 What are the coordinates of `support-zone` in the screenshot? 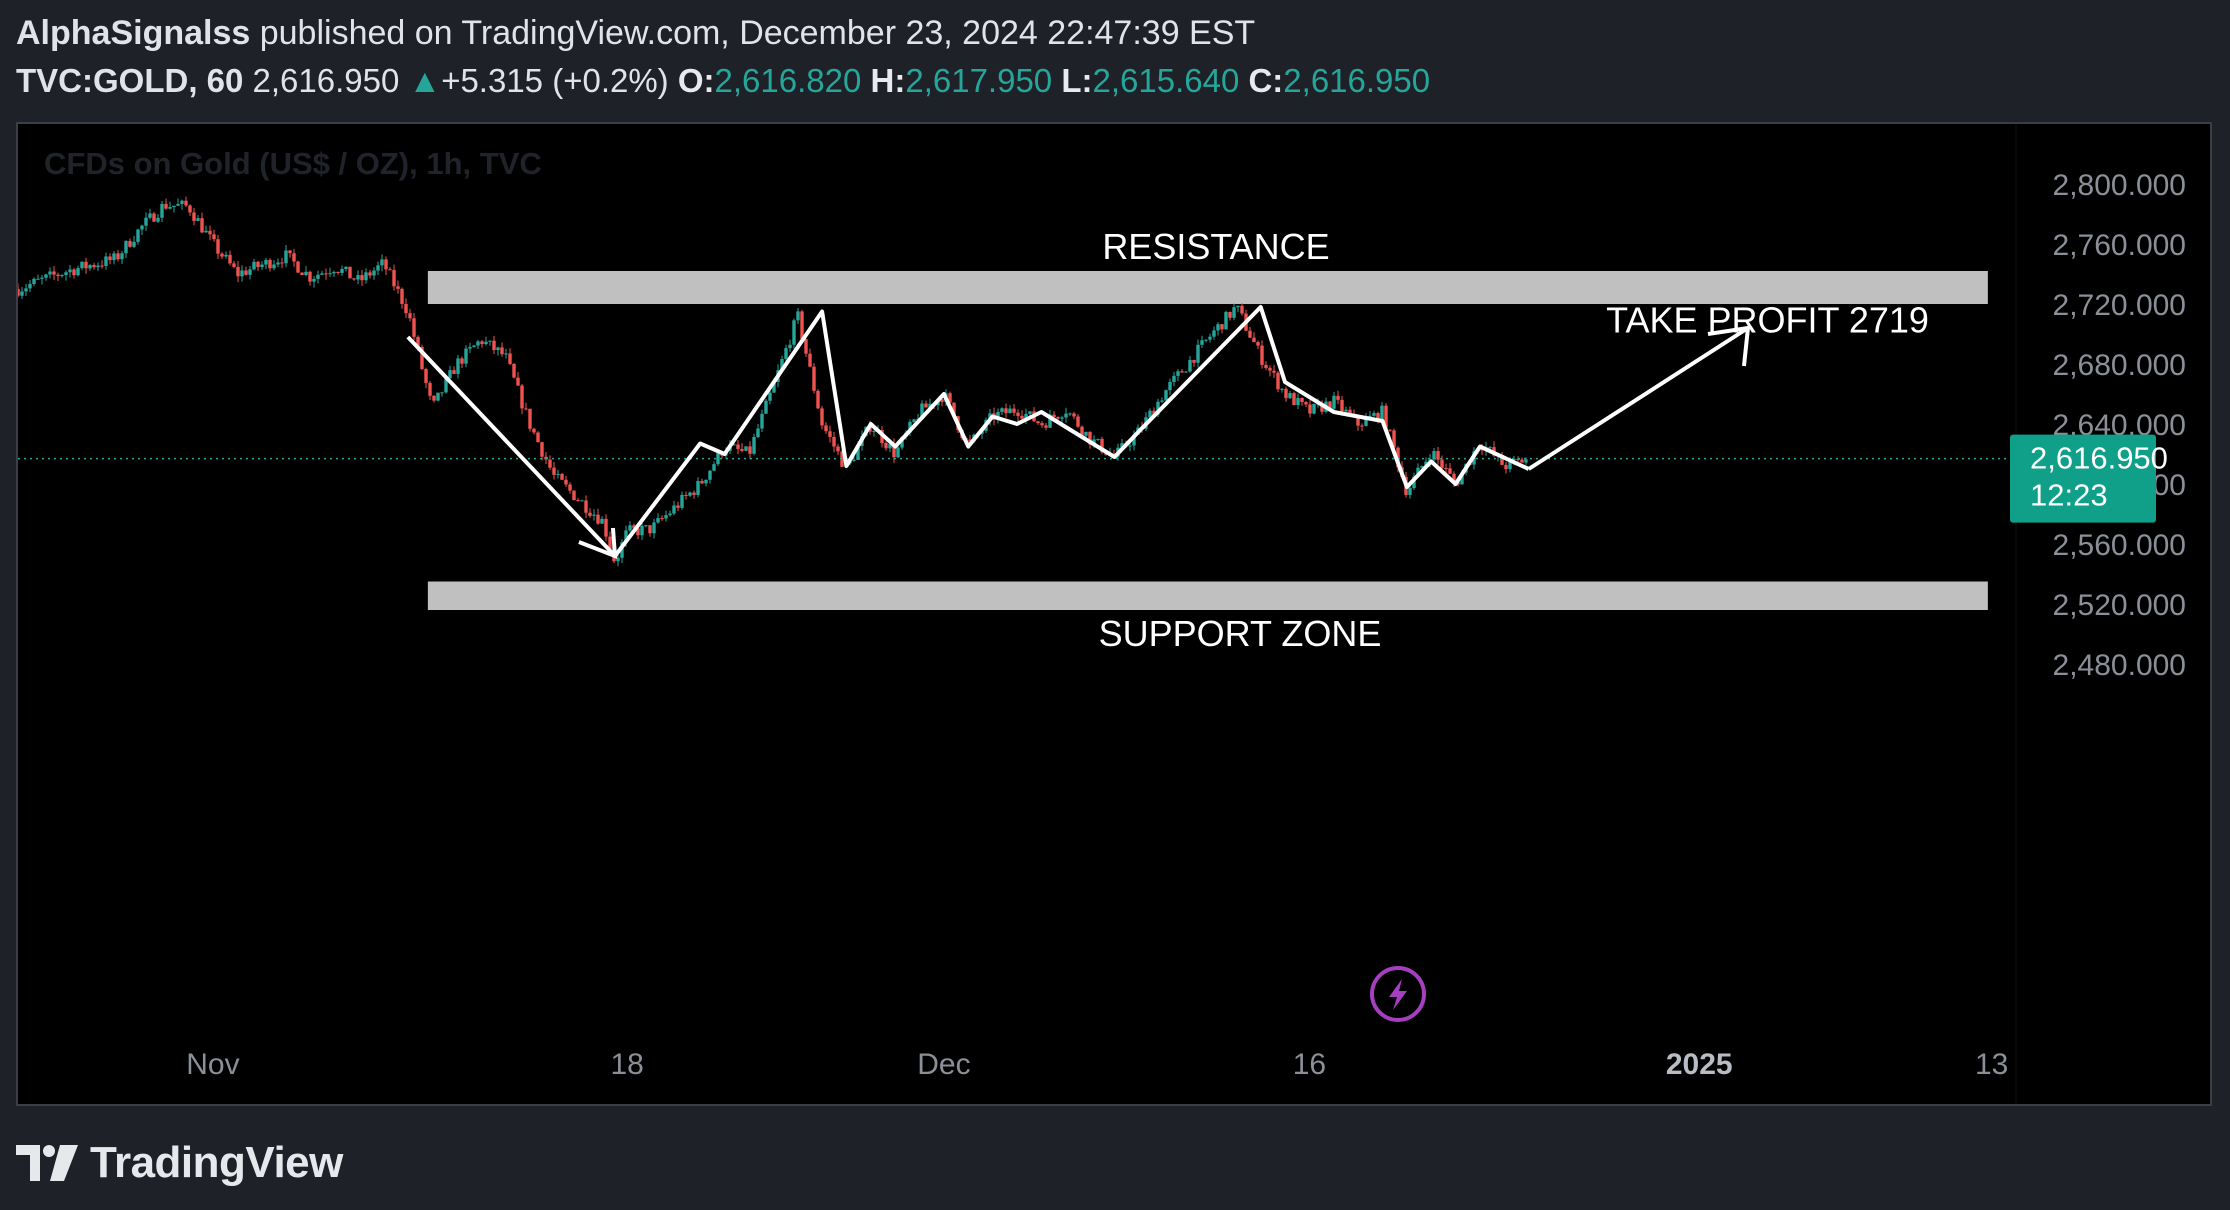 It's located at (1207, 596).